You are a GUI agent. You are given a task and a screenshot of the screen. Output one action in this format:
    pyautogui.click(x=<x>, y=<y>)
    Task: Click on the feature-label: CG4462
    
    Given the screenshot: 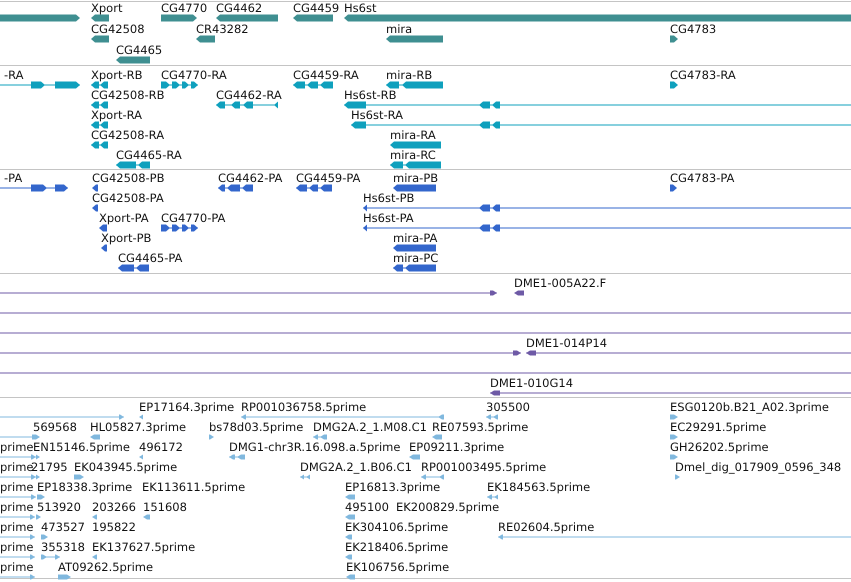 What is the action you would take?
    pyautogui.click(x=239, y=8)
    